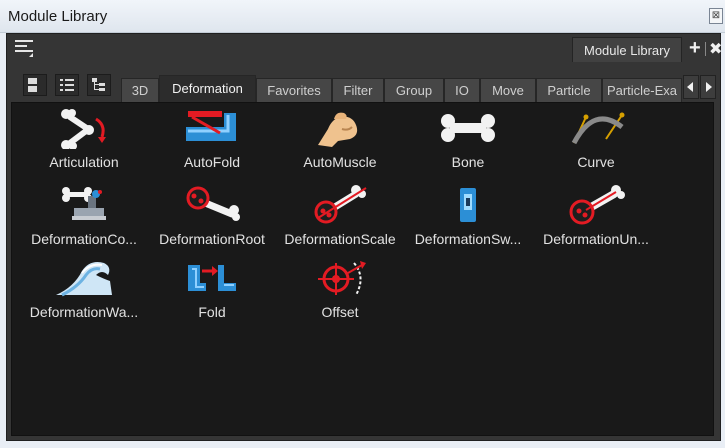  I want to click on list-view-icon, so click(67, 85).